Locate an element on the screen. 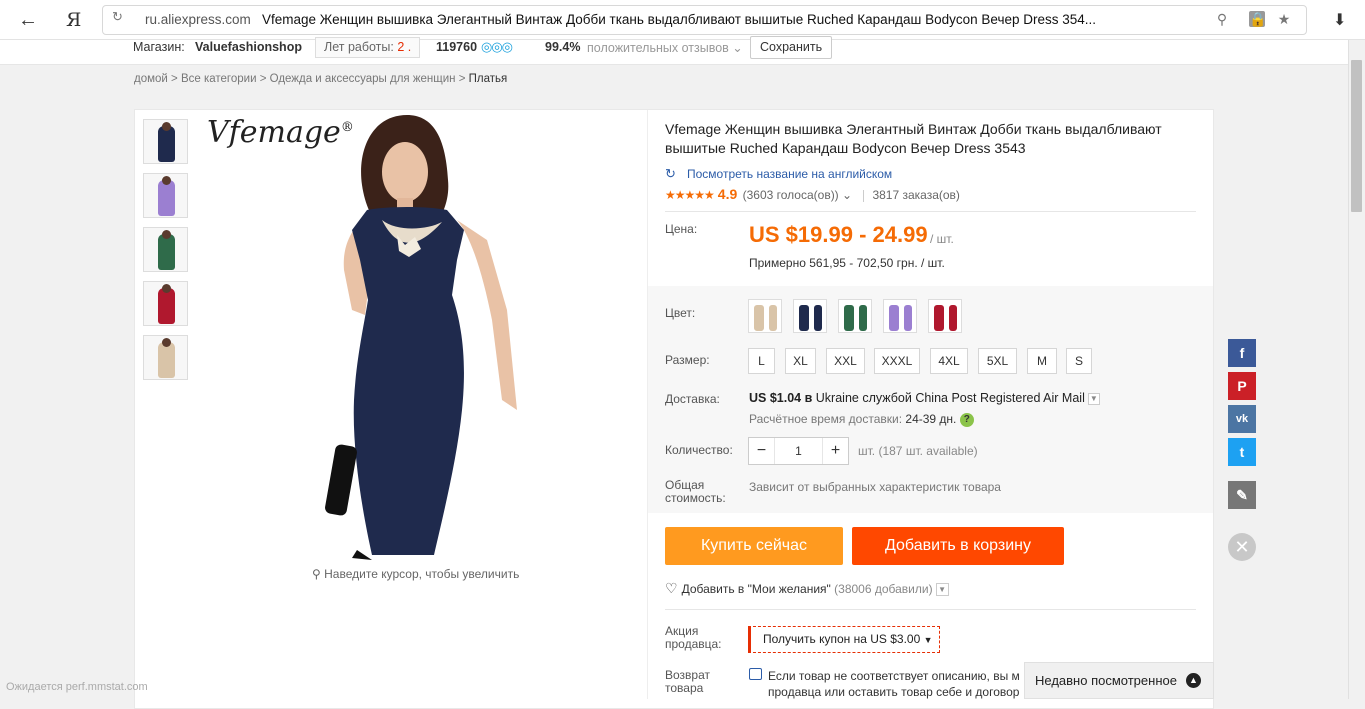 This screenshot has width=1365, height=709. bookmark-star-icon: ★ is located at coordinates (1284, 19).